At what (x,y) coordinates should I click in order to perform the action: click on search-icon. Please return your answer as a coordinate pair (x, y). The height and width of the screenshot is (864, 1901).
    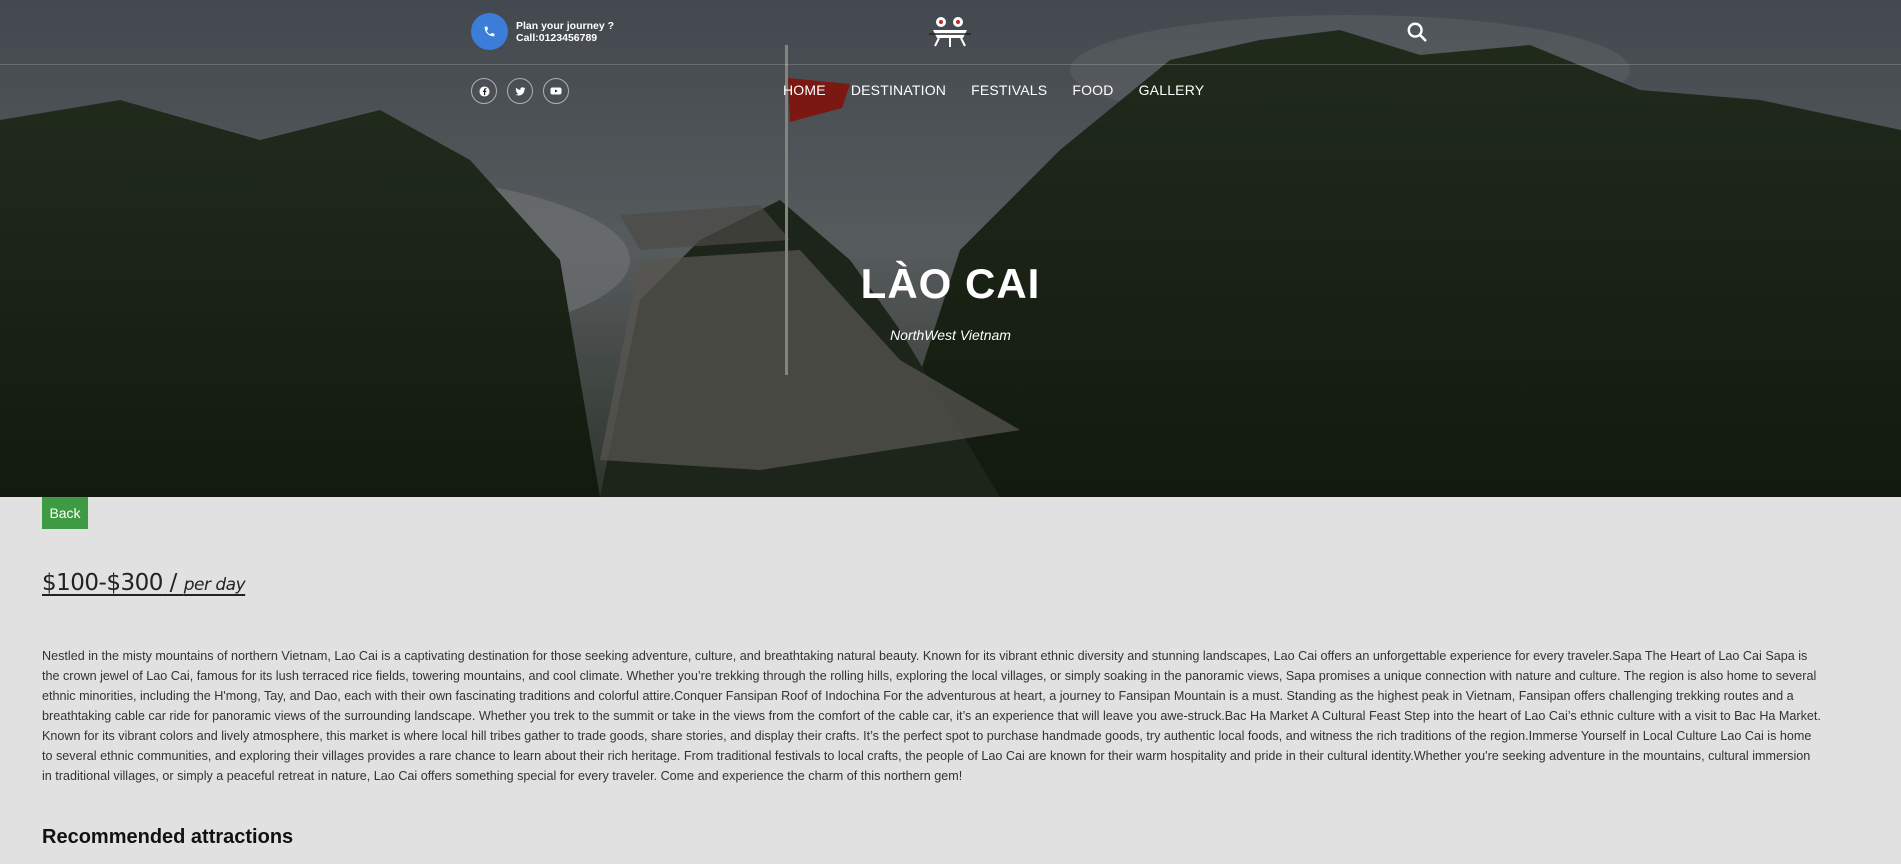
    Looking at the image, I should click on (1417, 32).